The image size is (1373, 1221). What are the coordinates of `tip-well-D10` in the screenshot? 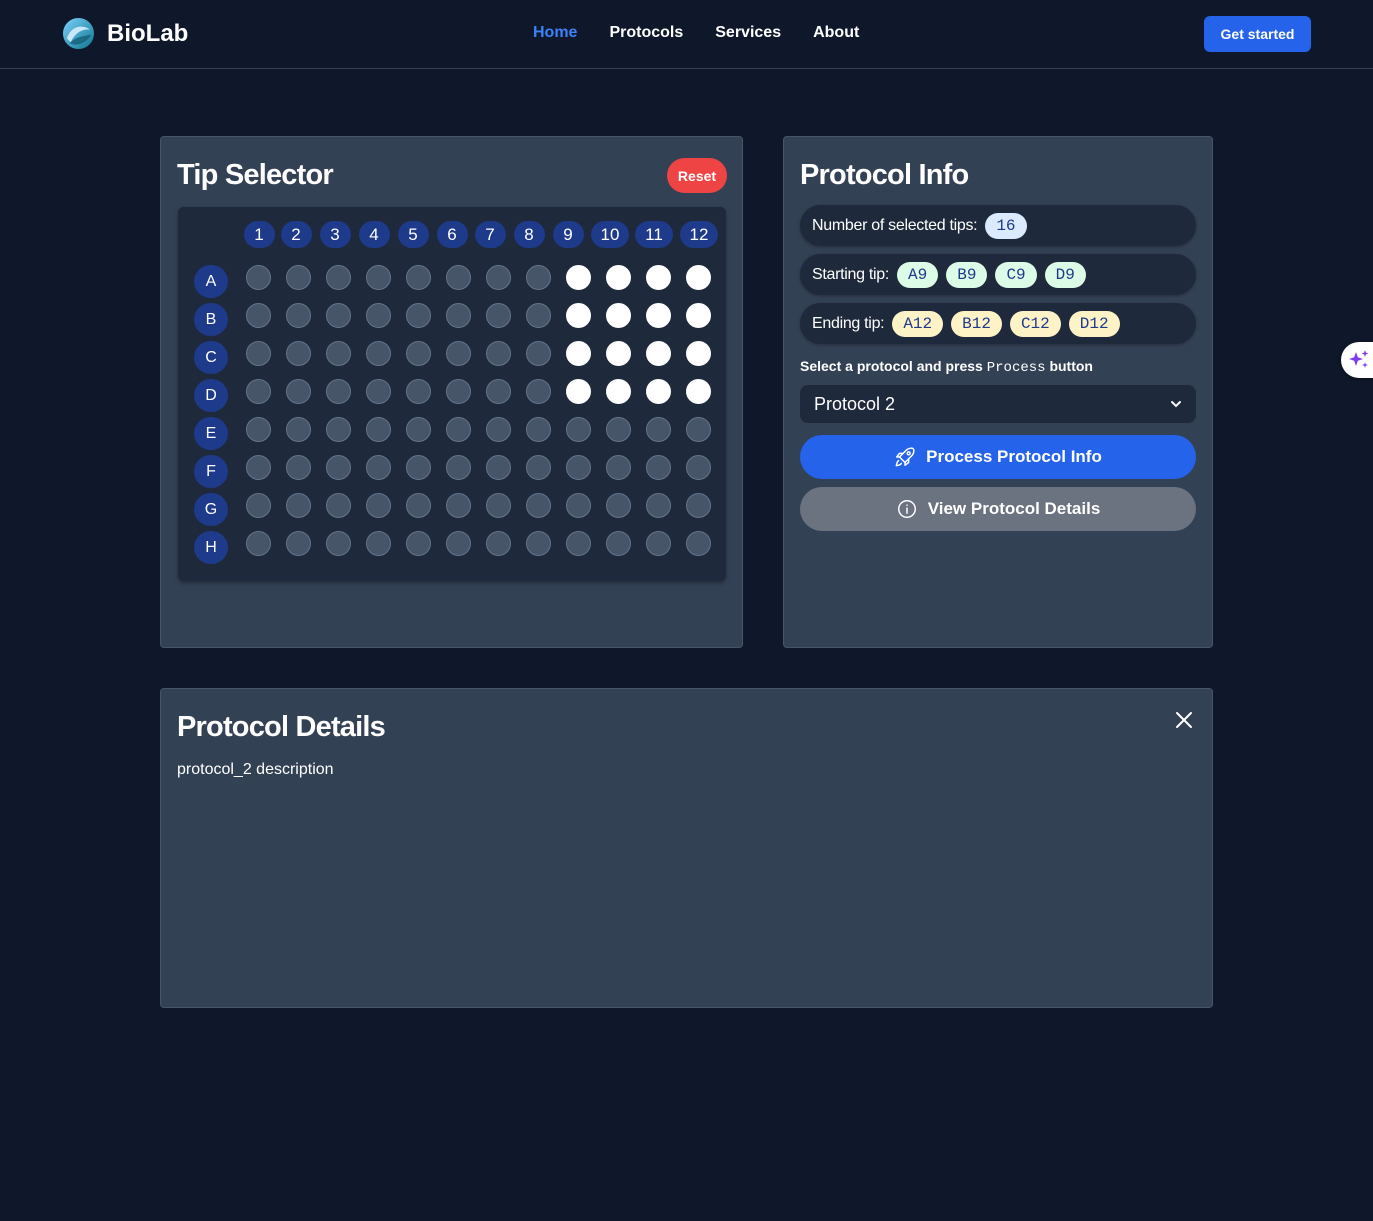 It's located at (618, 391).